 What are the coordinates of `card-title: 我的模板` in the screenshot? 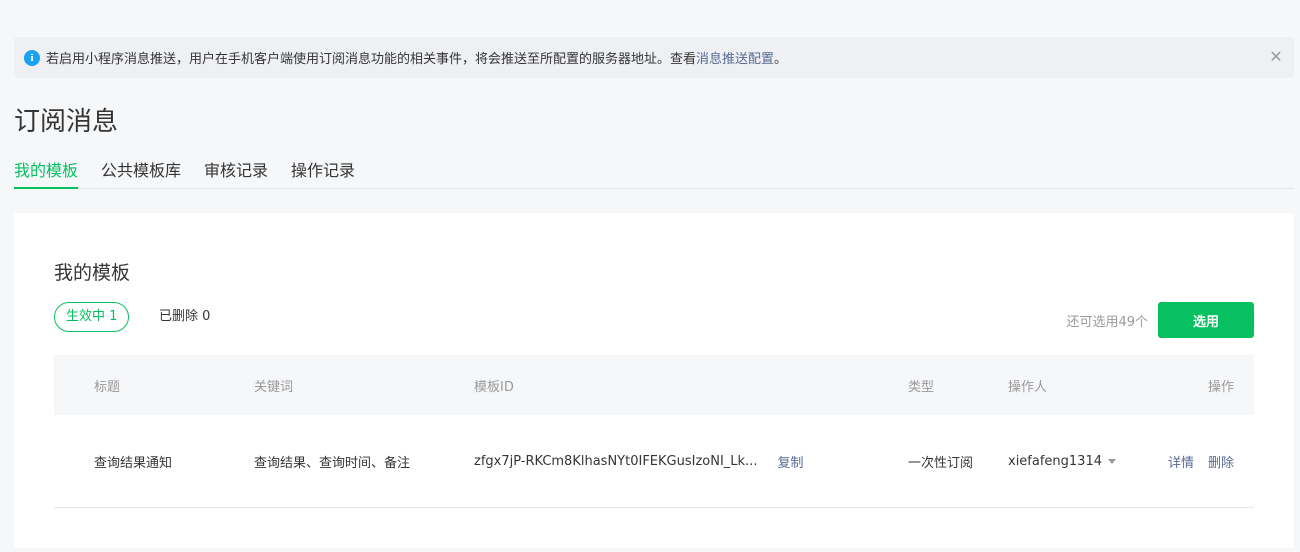 It's located at (92, 273).